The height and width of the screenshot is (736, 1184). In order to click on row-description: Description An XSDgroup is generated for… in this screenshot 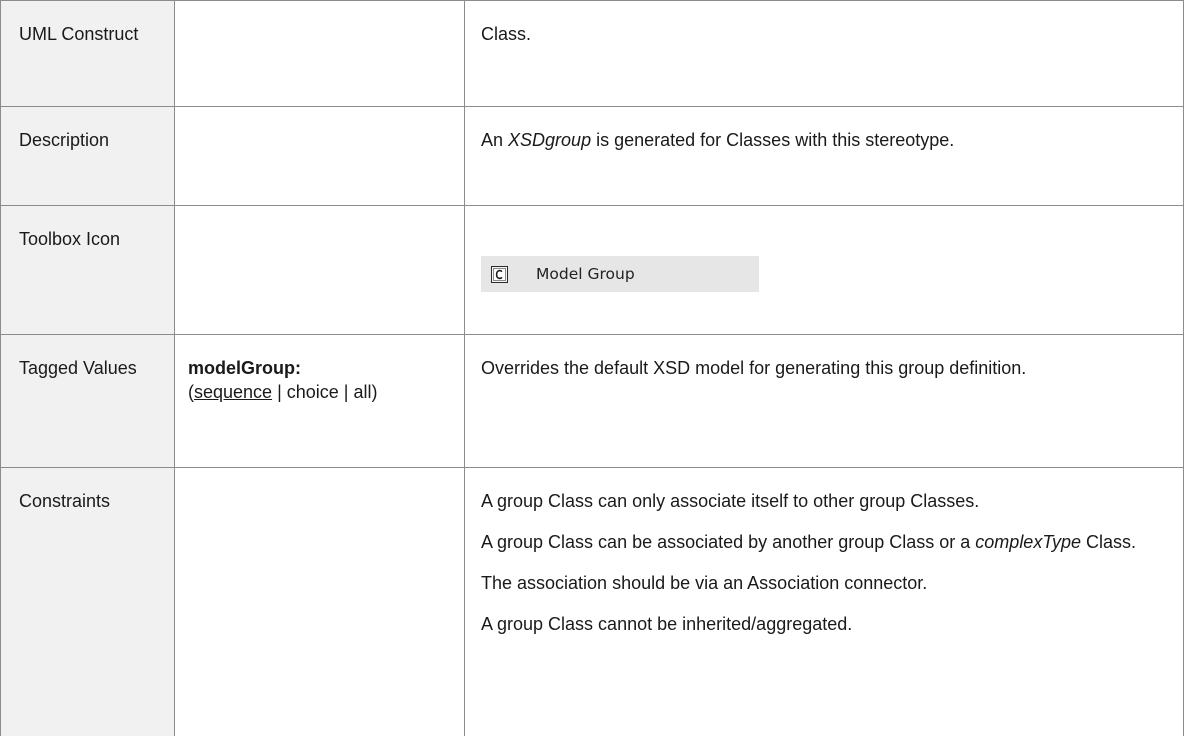, I will do `click(592, 156)`.